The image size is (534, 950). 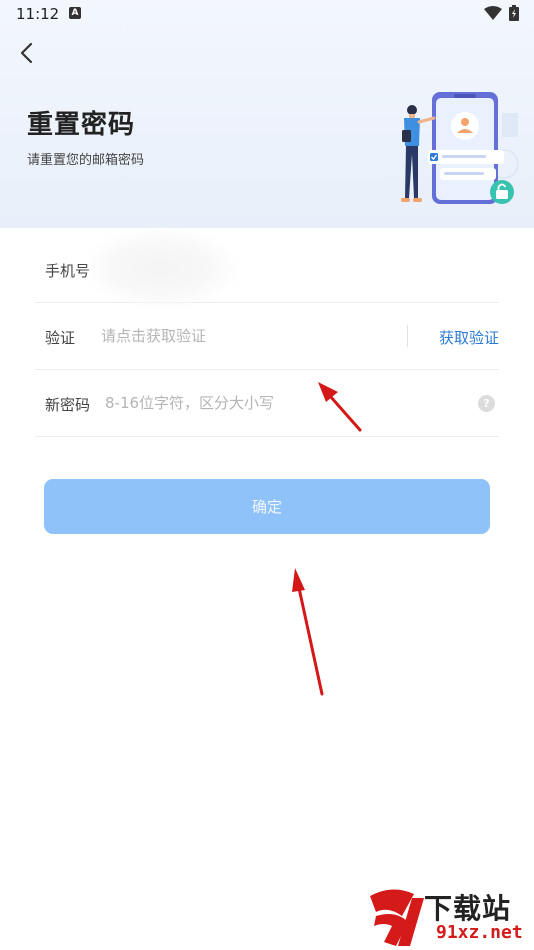 I want to click on site-watermark: 下载站 91xz.net, so click(x=447, y=917).